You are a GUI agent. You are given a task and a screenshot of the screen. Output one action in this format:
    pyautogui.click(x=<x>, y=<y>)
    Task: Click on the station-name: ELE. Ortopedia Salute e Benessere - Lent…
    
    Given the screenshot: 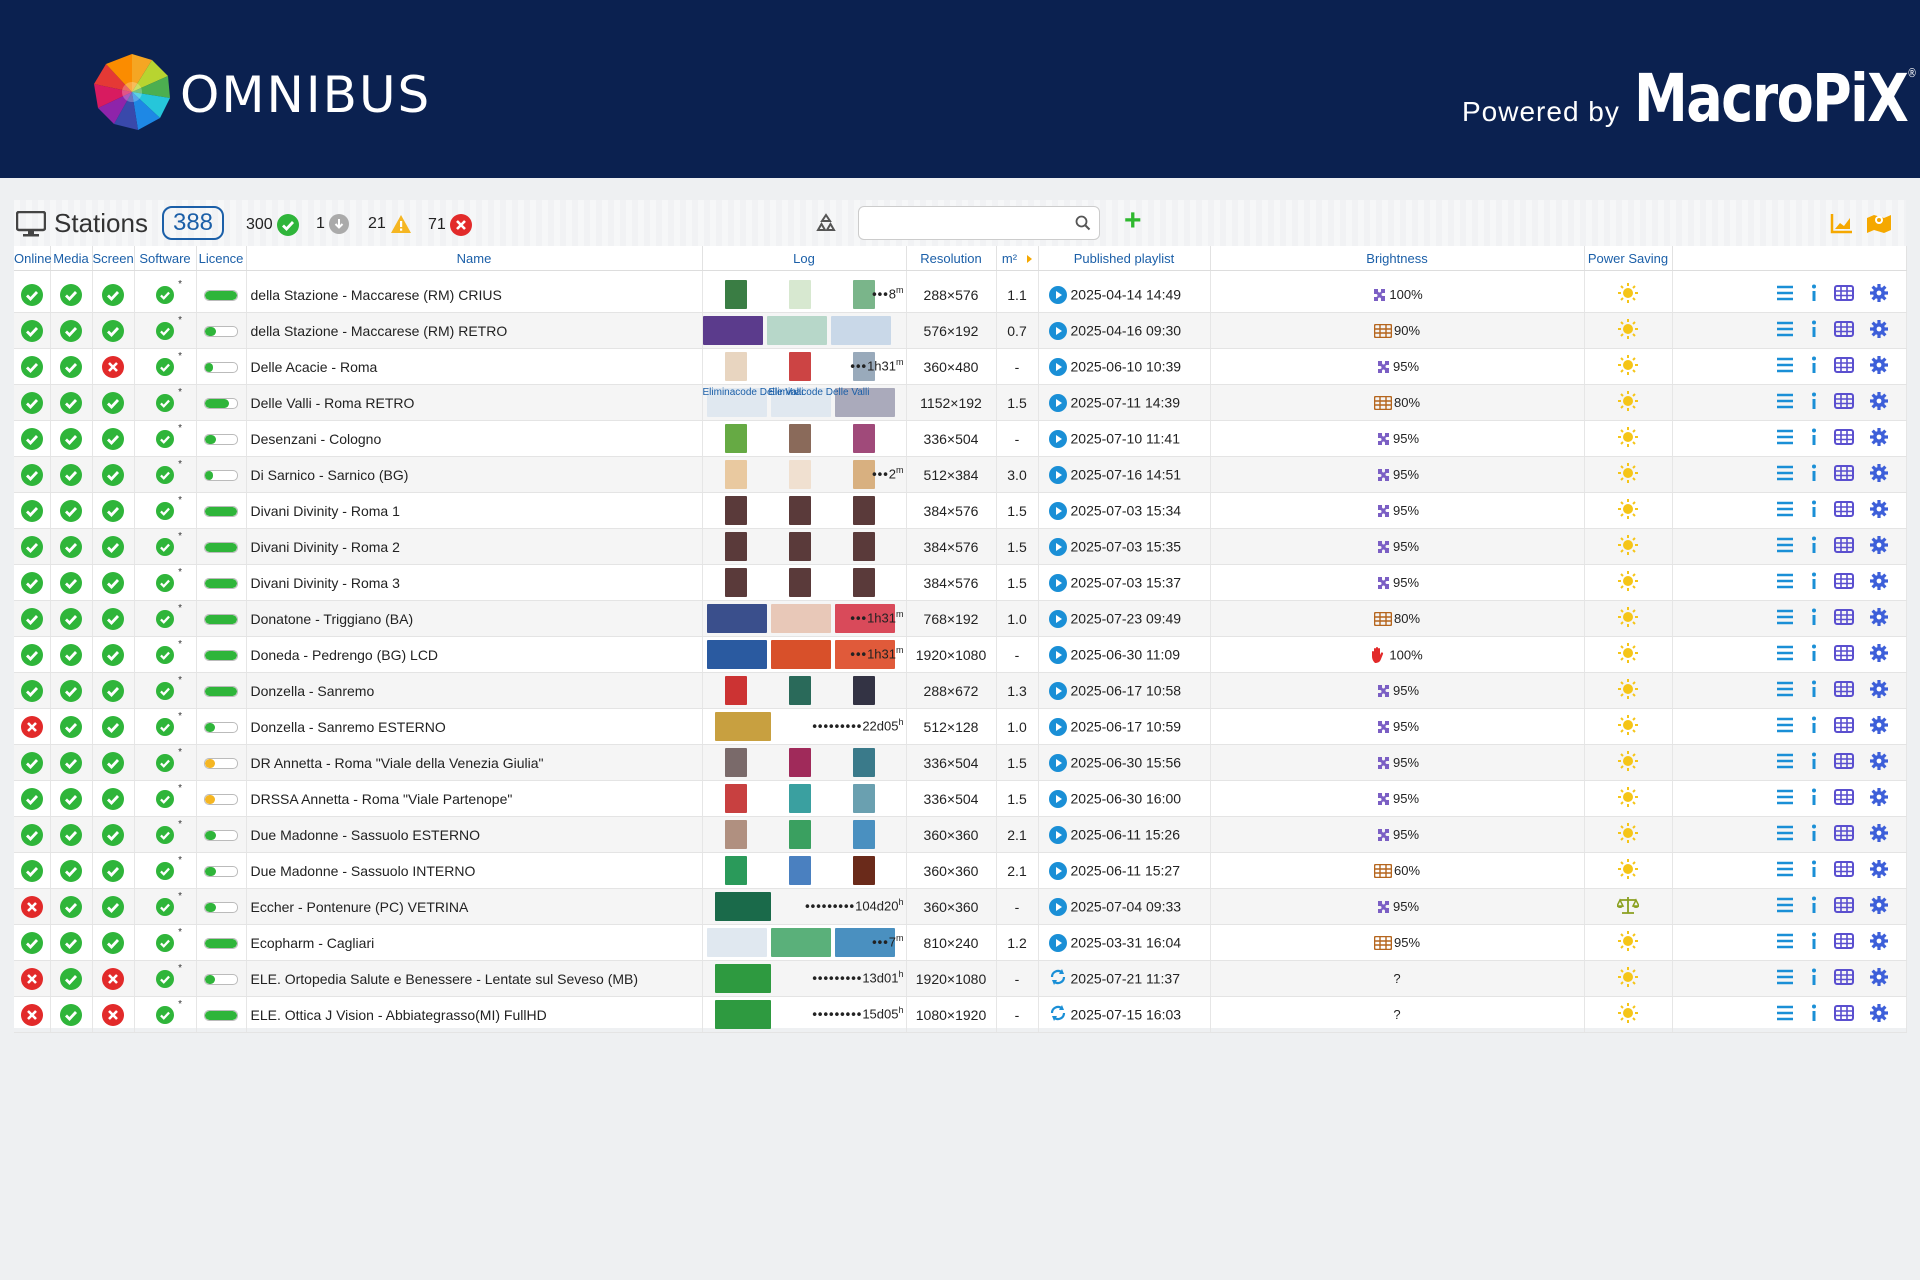 What is the action you would take?
    pyautogui.click(x=474, y=978)
    